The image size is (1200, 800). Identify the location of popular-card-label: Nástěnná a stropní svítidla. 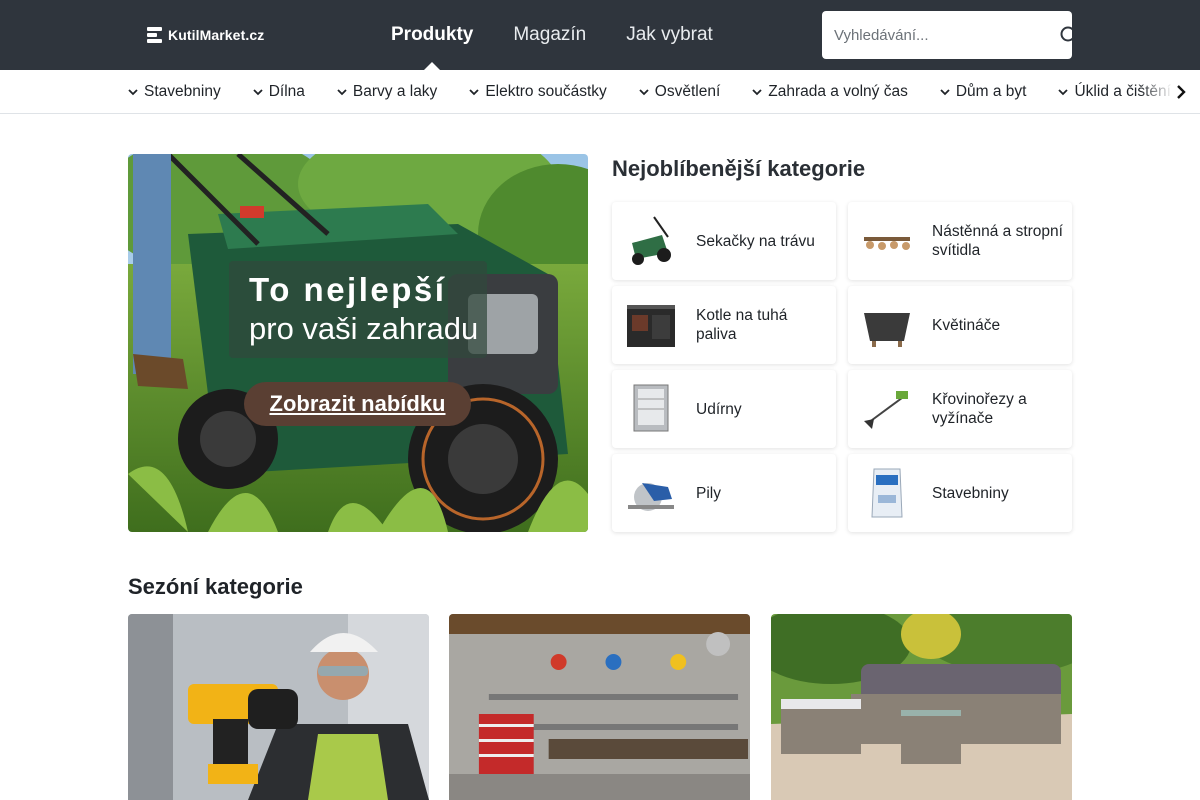
(997, 241).